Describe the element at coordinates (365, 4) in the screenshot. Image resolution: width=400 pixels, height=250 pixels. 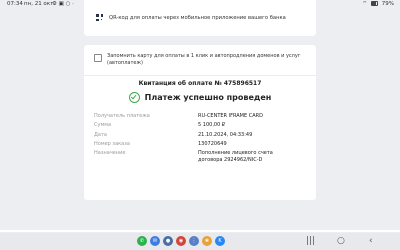
I see `wifi-icon: ⌔` at that location.